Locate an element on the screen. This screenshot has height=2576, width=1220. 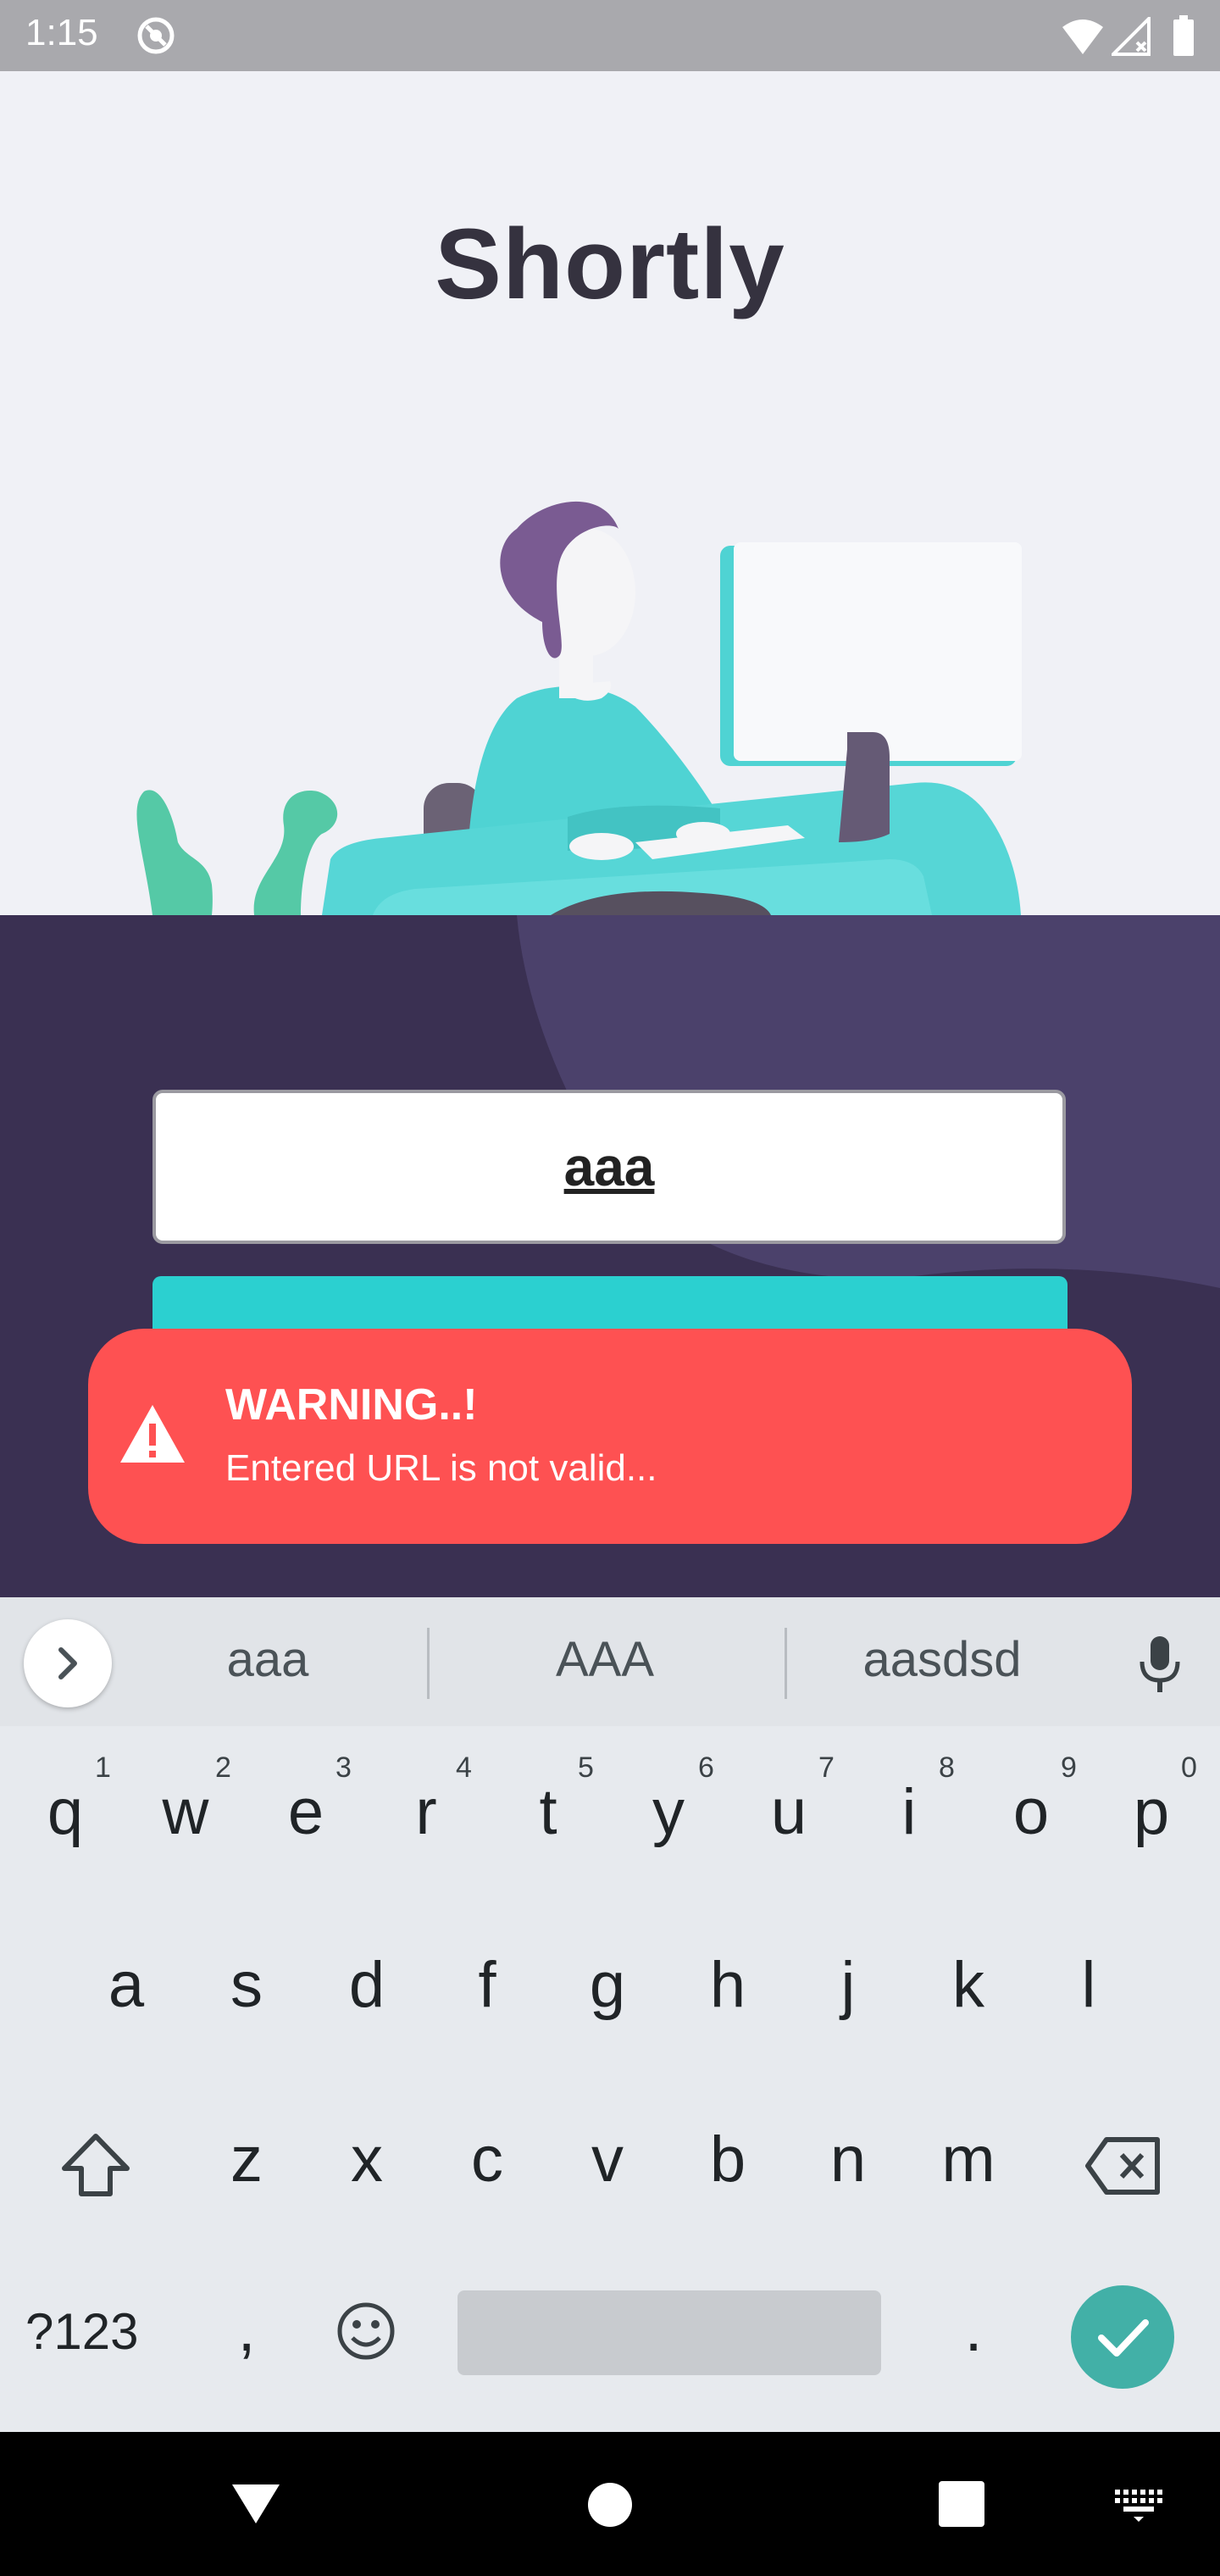
suggestion-divider is located at coordinates (428, 1663).